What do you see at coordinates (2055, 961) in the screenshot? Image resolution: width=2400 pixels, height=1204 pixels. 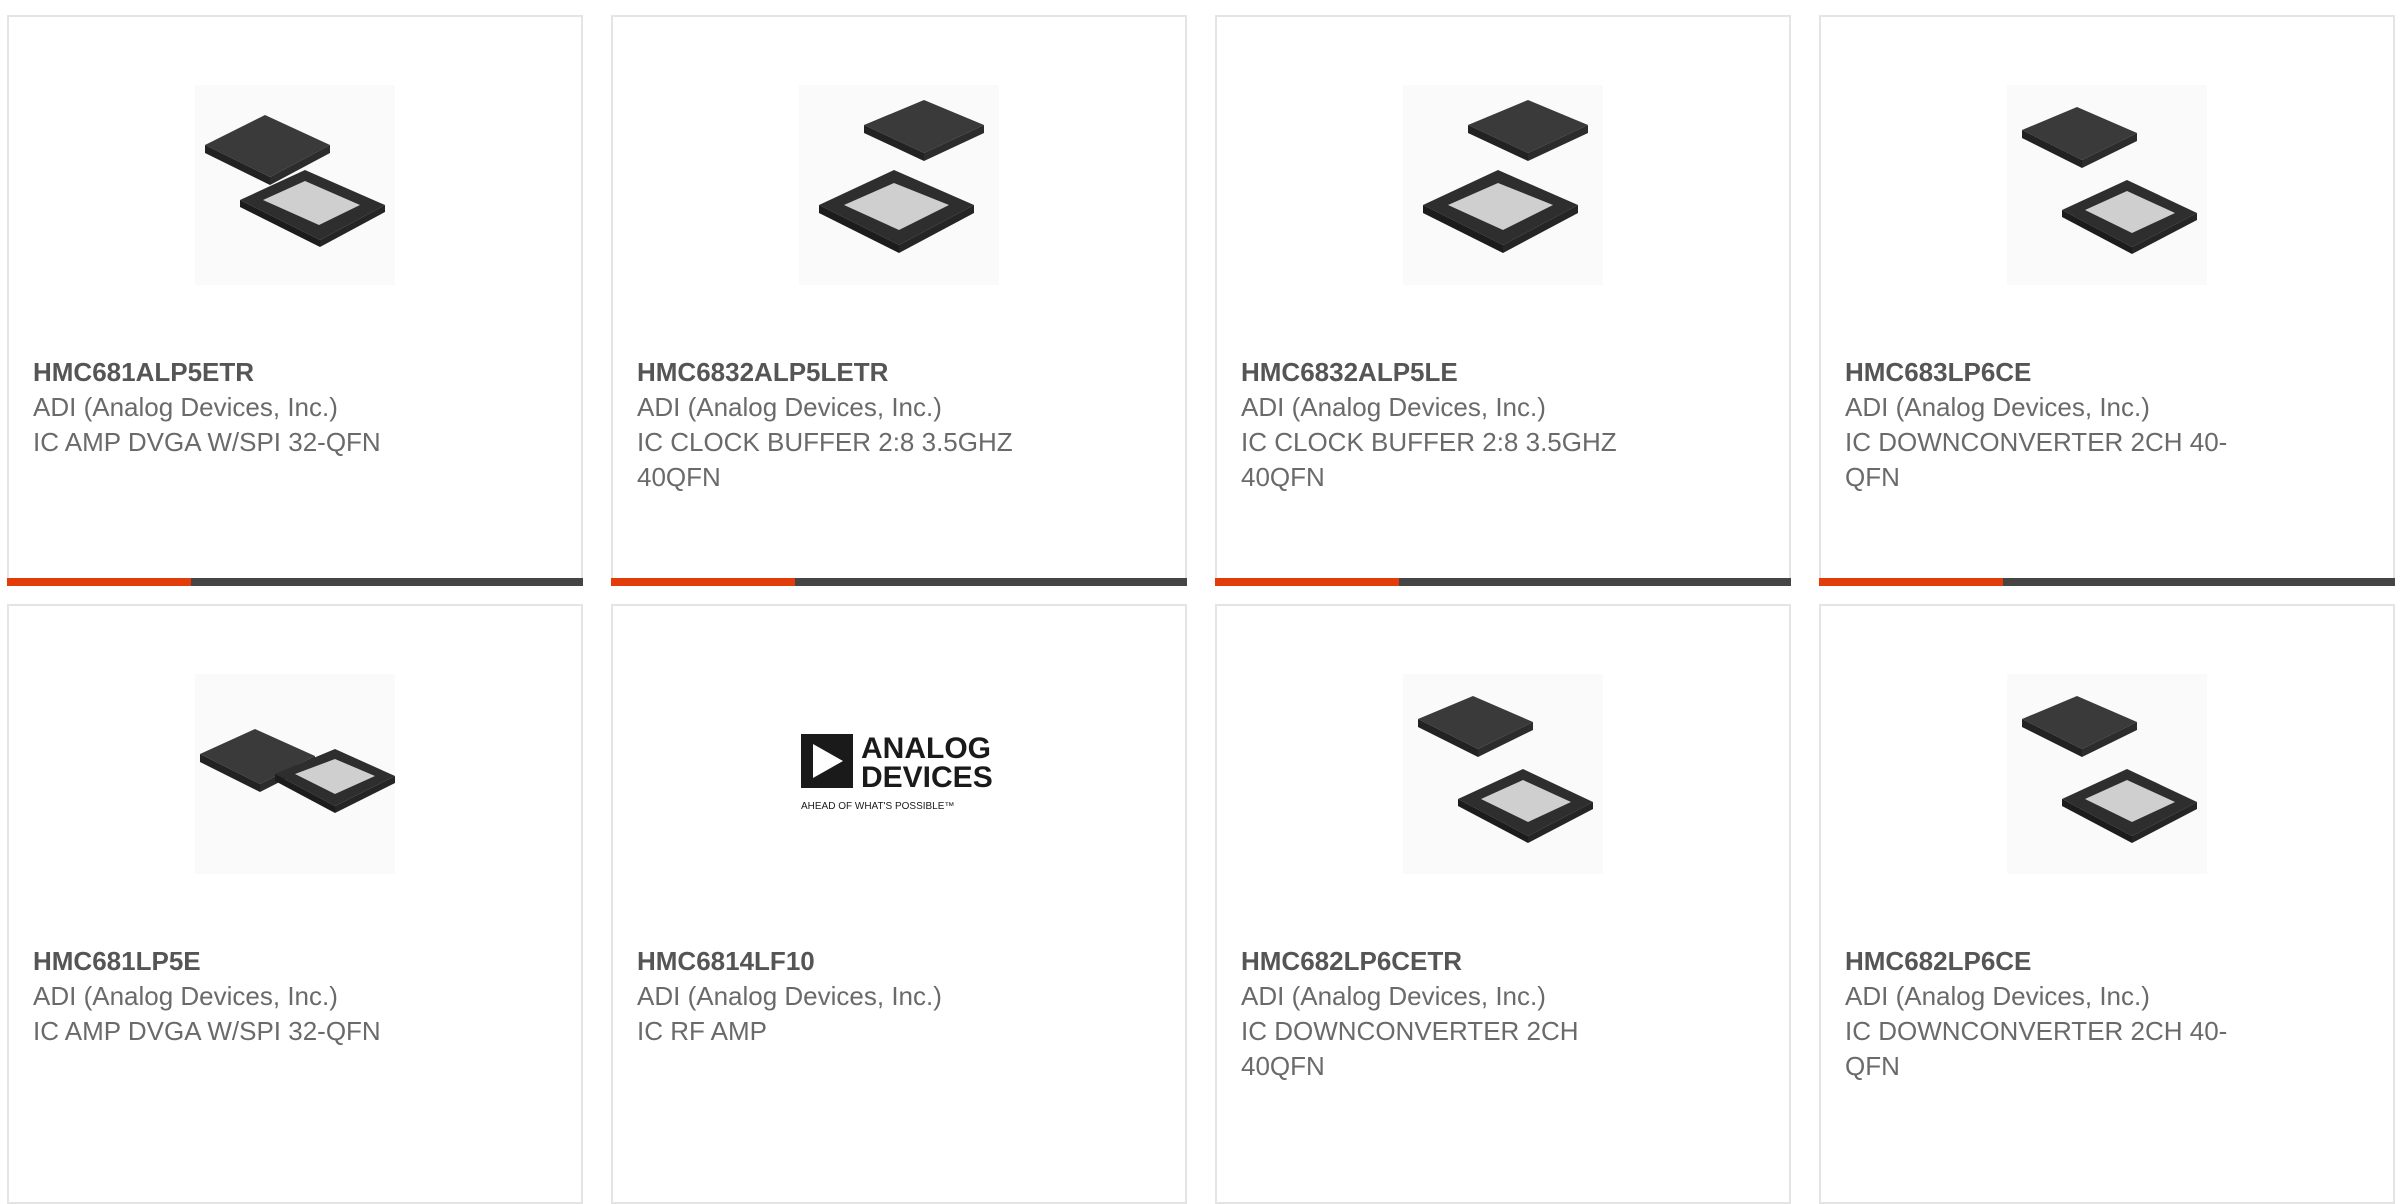 I see `part-number-link: HMC682LP6CE` at bounding box center [2055, 961].